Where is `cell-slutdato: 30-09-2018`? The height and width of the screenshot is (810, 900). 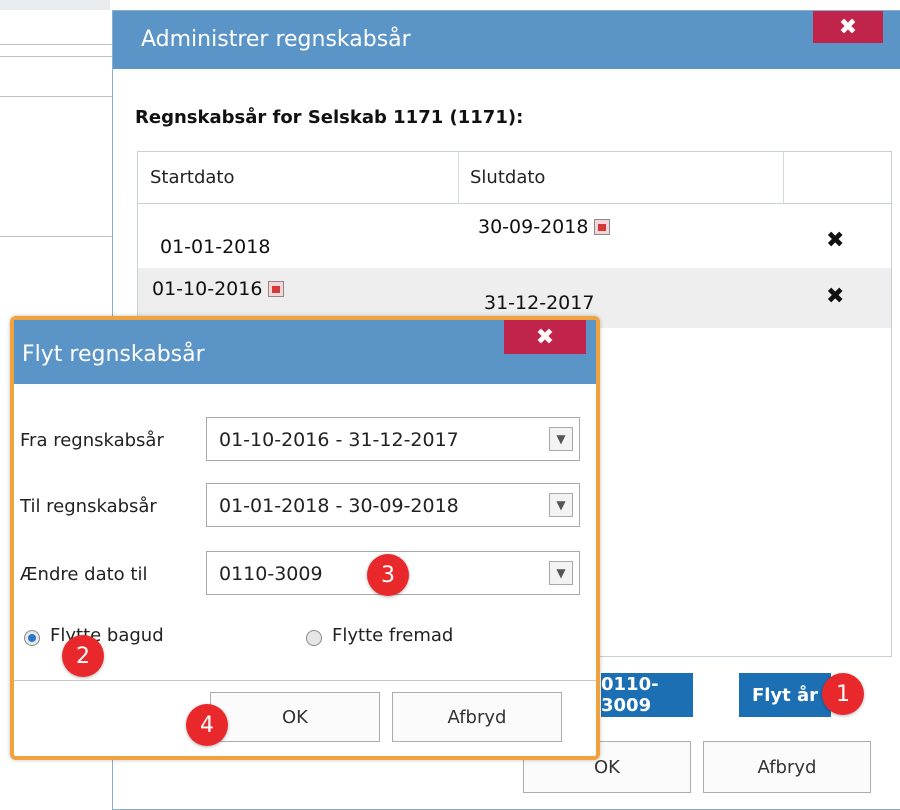 cell-slutdato: 30-09-2018 is located at coordinates (544, 227).